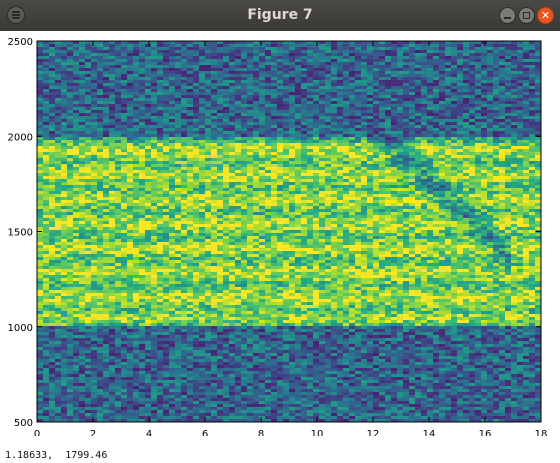  I want to click on minimize-button, so click(507, 15).